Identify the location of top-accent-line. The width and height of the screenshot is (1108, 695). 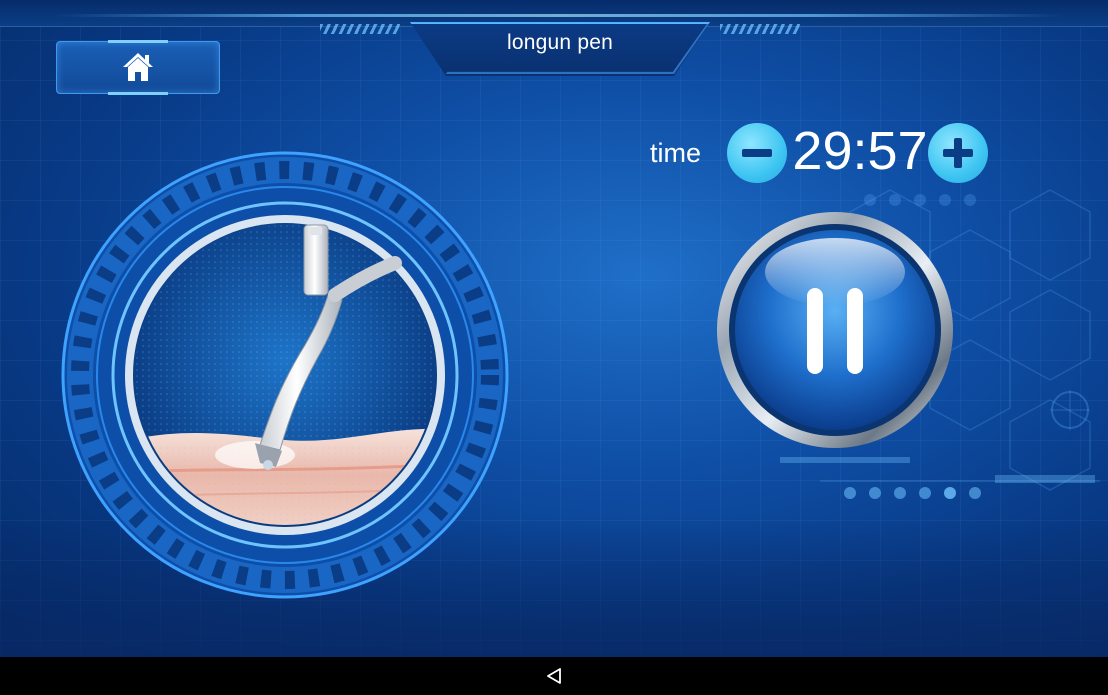
(560, 15).